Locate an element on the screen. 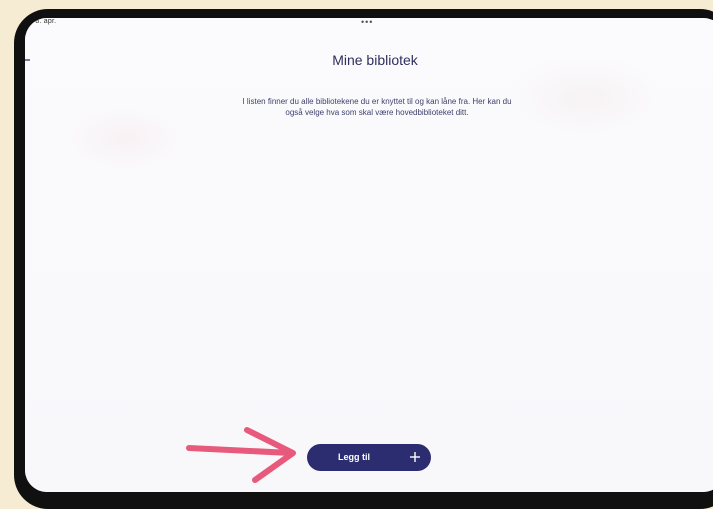 The width and height of the screenshot is (713, 509). page-title: Mine bibliotek is located at coordinates (375, 60).